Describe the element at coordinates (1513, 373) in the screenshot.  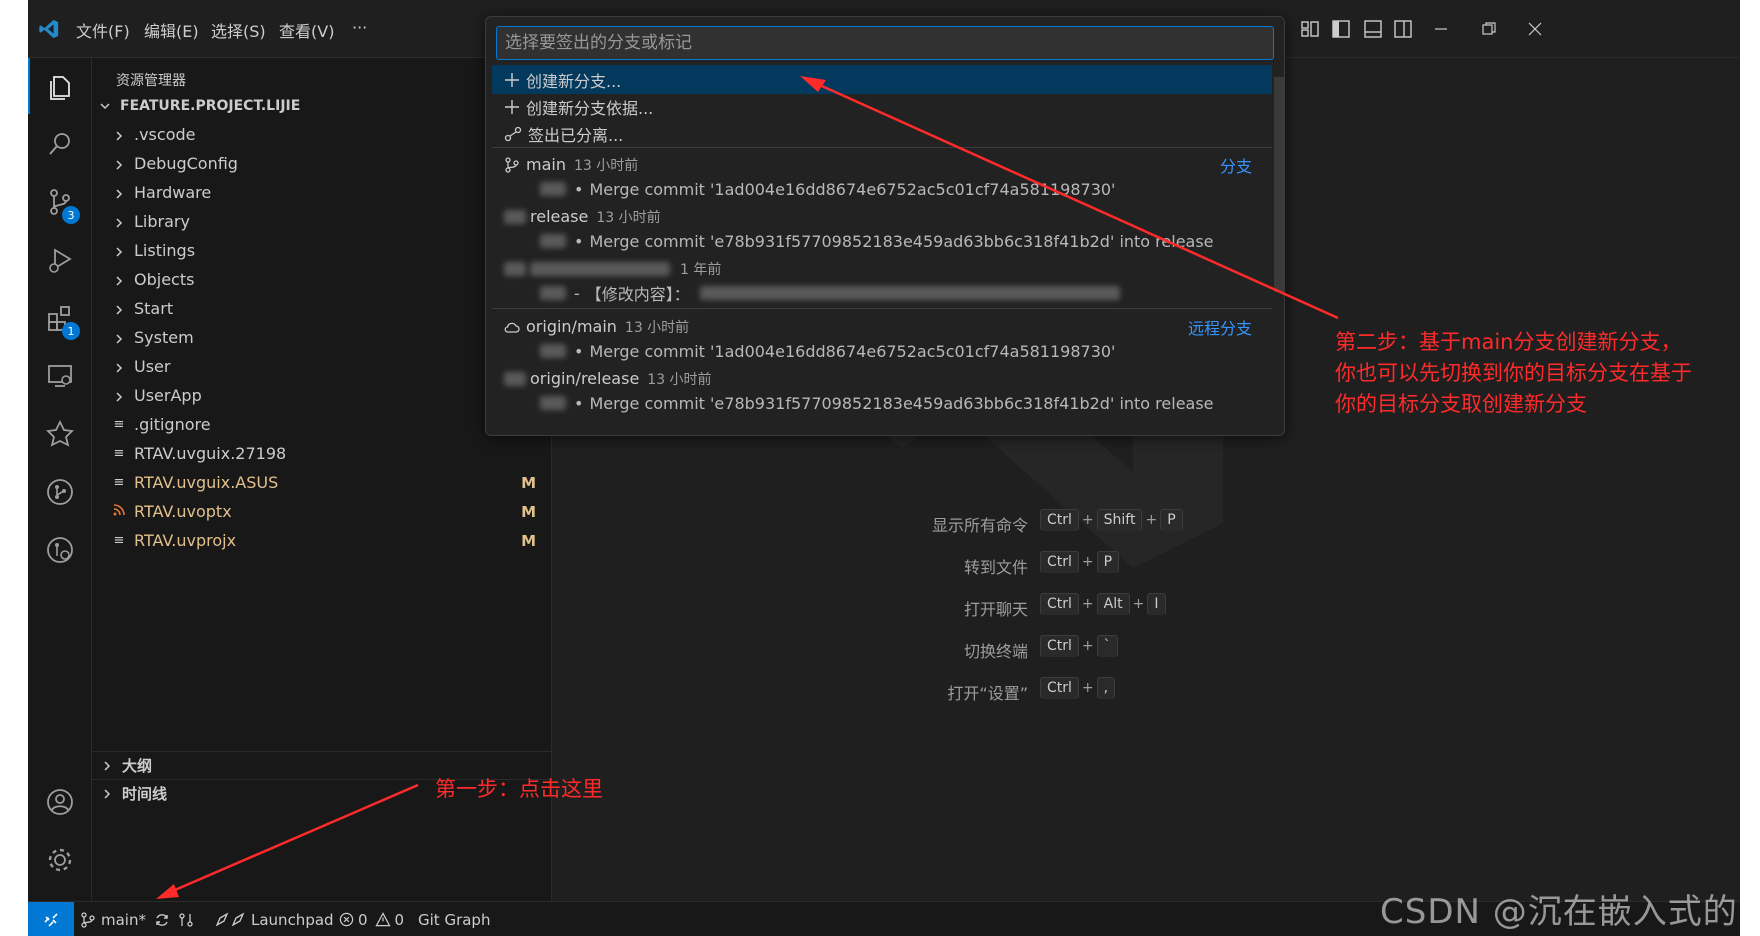
I see `step2-annotation-line2: 你也可以先切换到你的目标分支在基于` at that location.